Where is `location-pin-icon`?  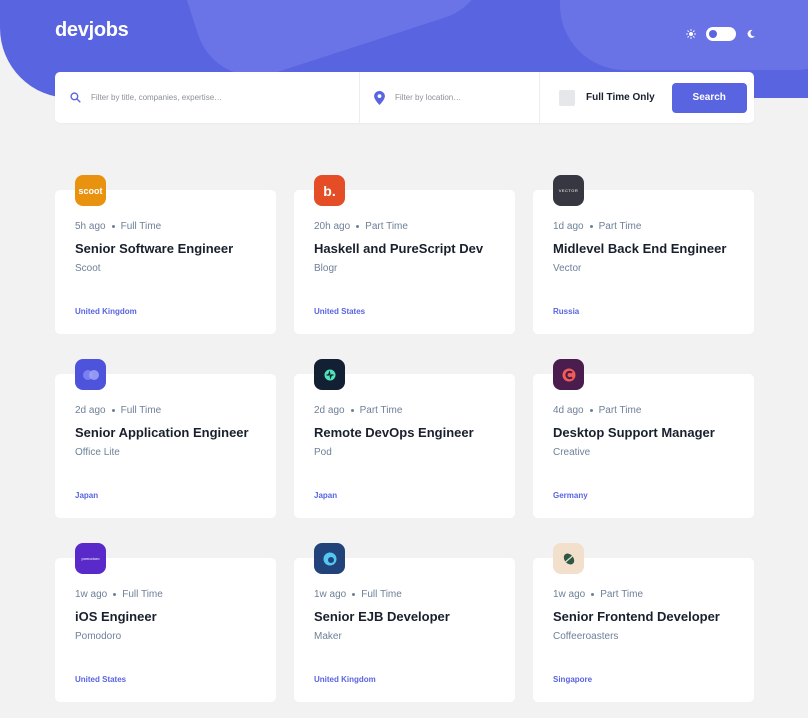
location-pin-icon is located at coordinates (379, 97).